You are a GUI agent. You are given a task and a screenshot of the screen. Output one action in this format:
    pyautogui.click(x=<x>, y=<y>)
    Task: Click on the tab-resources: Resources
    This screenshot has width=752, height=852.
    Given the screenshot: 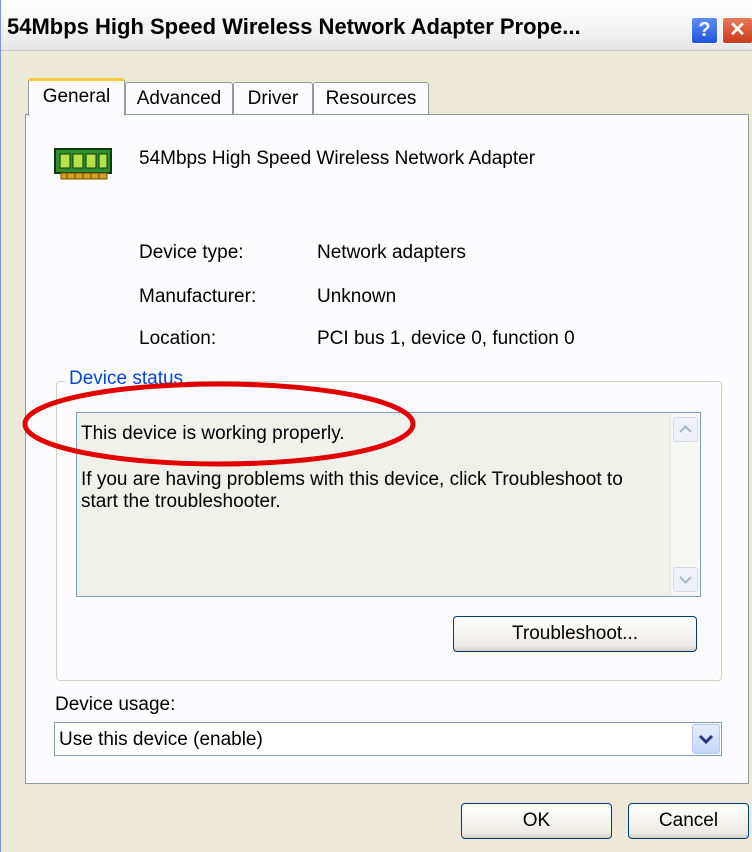 What is the action you would take?
    pyautogui.click(x=371, y=98)
    